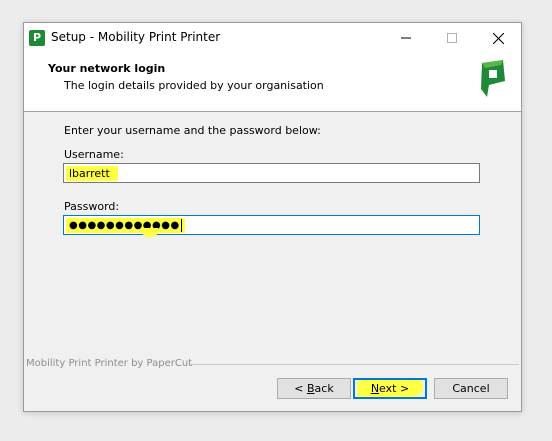 This screenshot has width=552, height=441. What do you see at coordinates (271, 173) in the screenshot?
I see `username-field: lbarrett` at bounding box center [271, 173].